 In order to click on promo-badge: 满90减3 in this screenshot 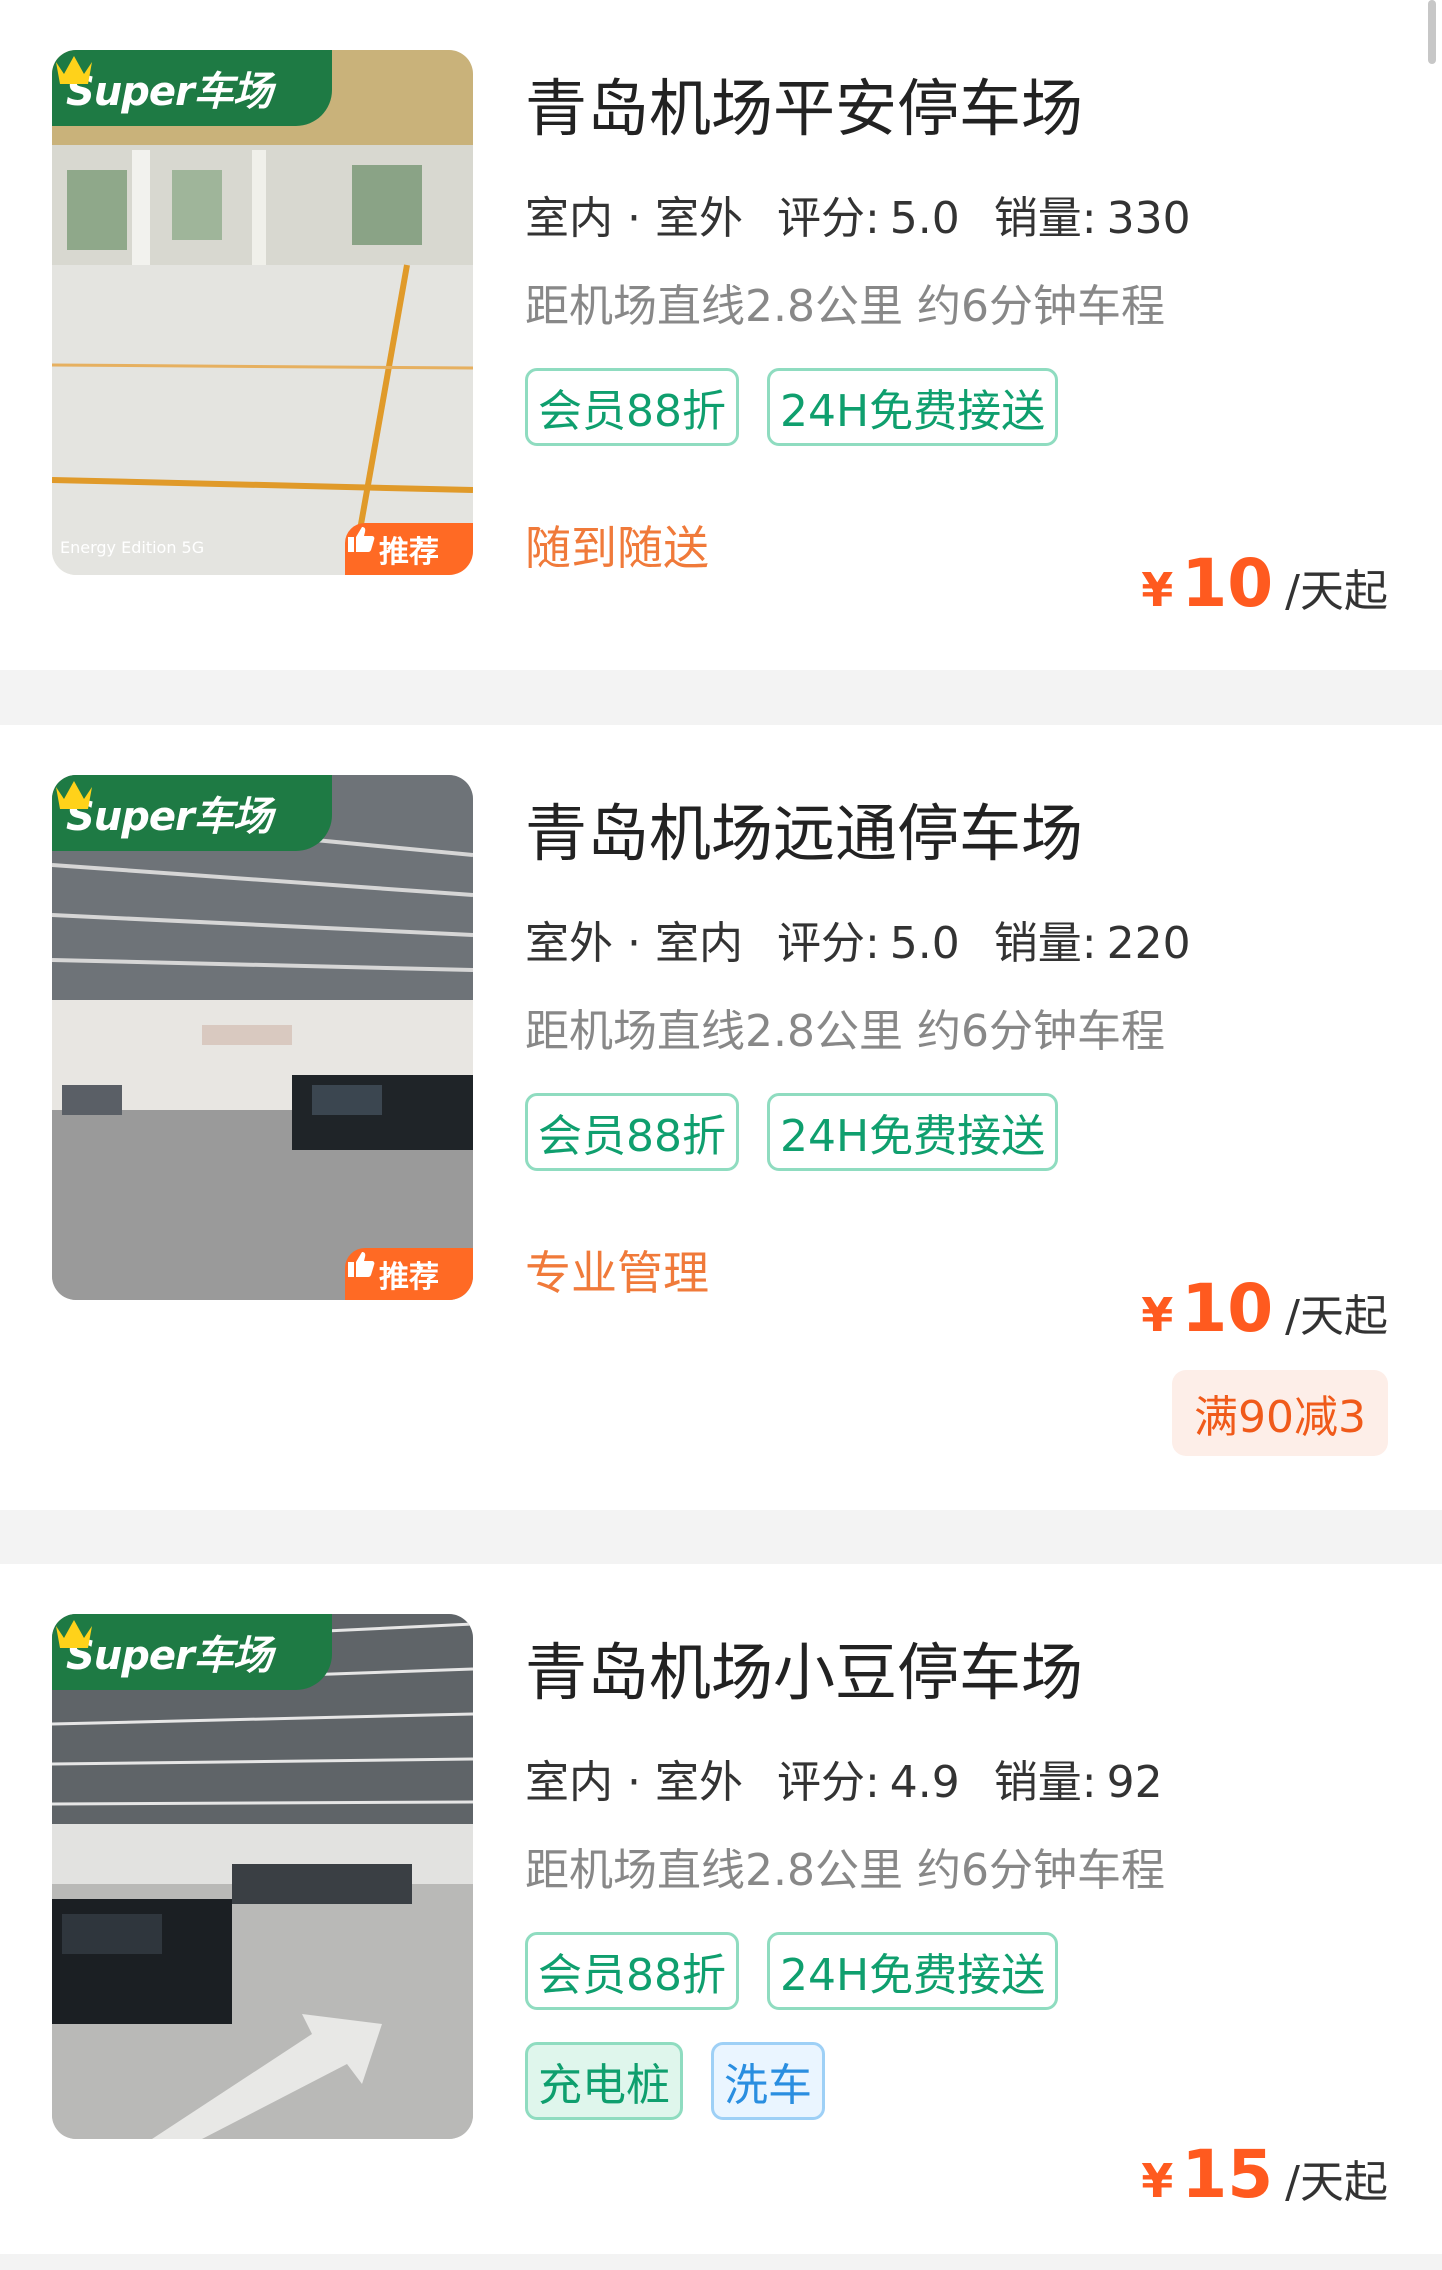, I will do `click(1280, 1413)`.